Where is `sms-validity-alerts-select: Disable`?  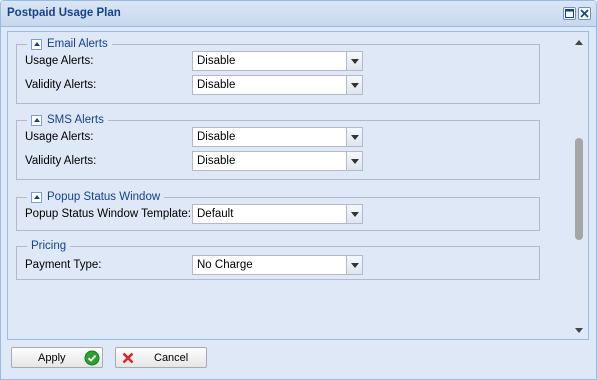 sms-validity-alerts-select: Disable is located at coordinates (277, 161).